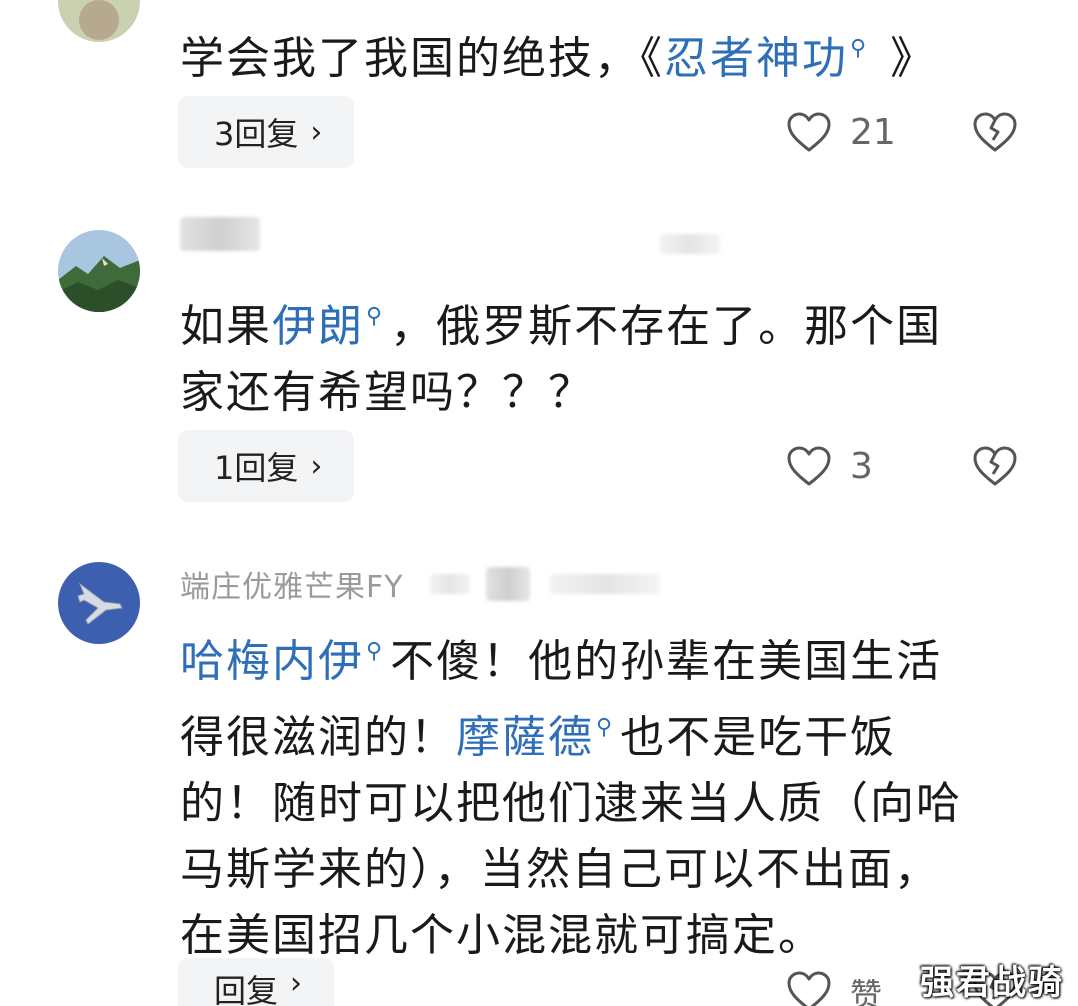 The image size is (1078, 1006). I want to click on watermark: 强君战骑, so click(992, 983).